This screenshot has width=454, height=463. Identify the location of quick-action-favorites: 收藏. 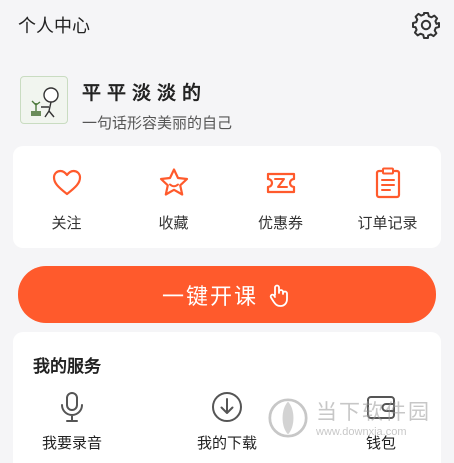
(173, 201).